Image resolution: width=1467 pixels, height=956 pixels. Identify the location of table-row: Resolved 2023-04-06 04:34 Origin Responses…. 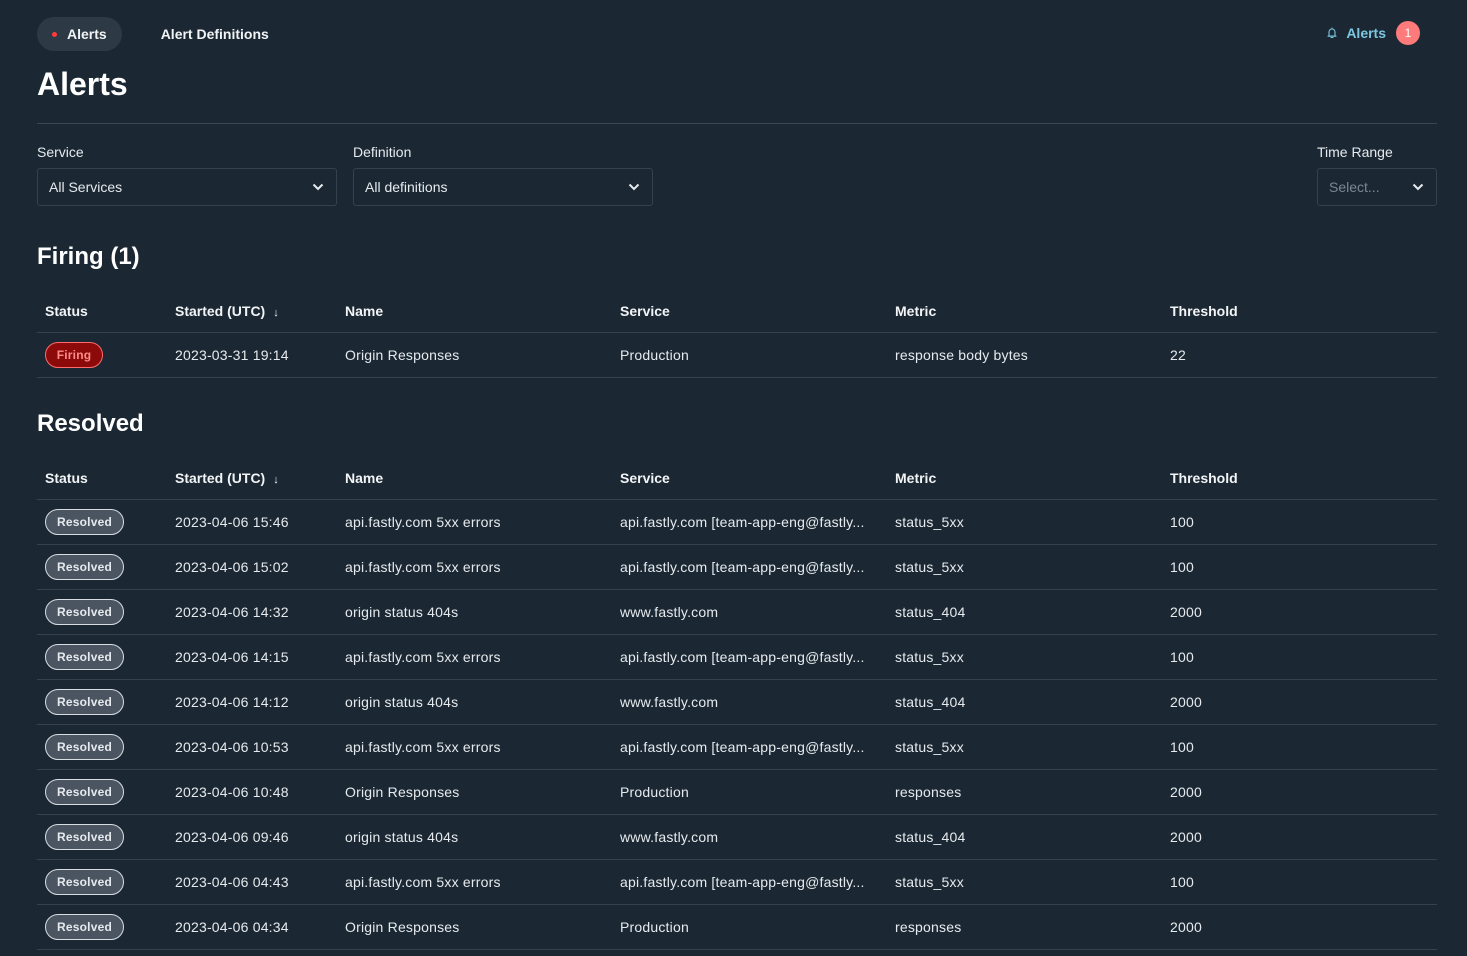
(737, 927).